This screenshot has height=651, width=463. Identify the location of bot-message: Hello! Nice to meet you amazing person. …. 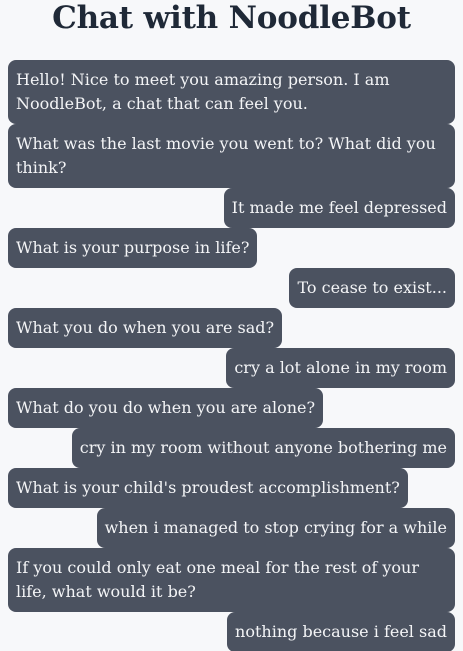
(231, 92).